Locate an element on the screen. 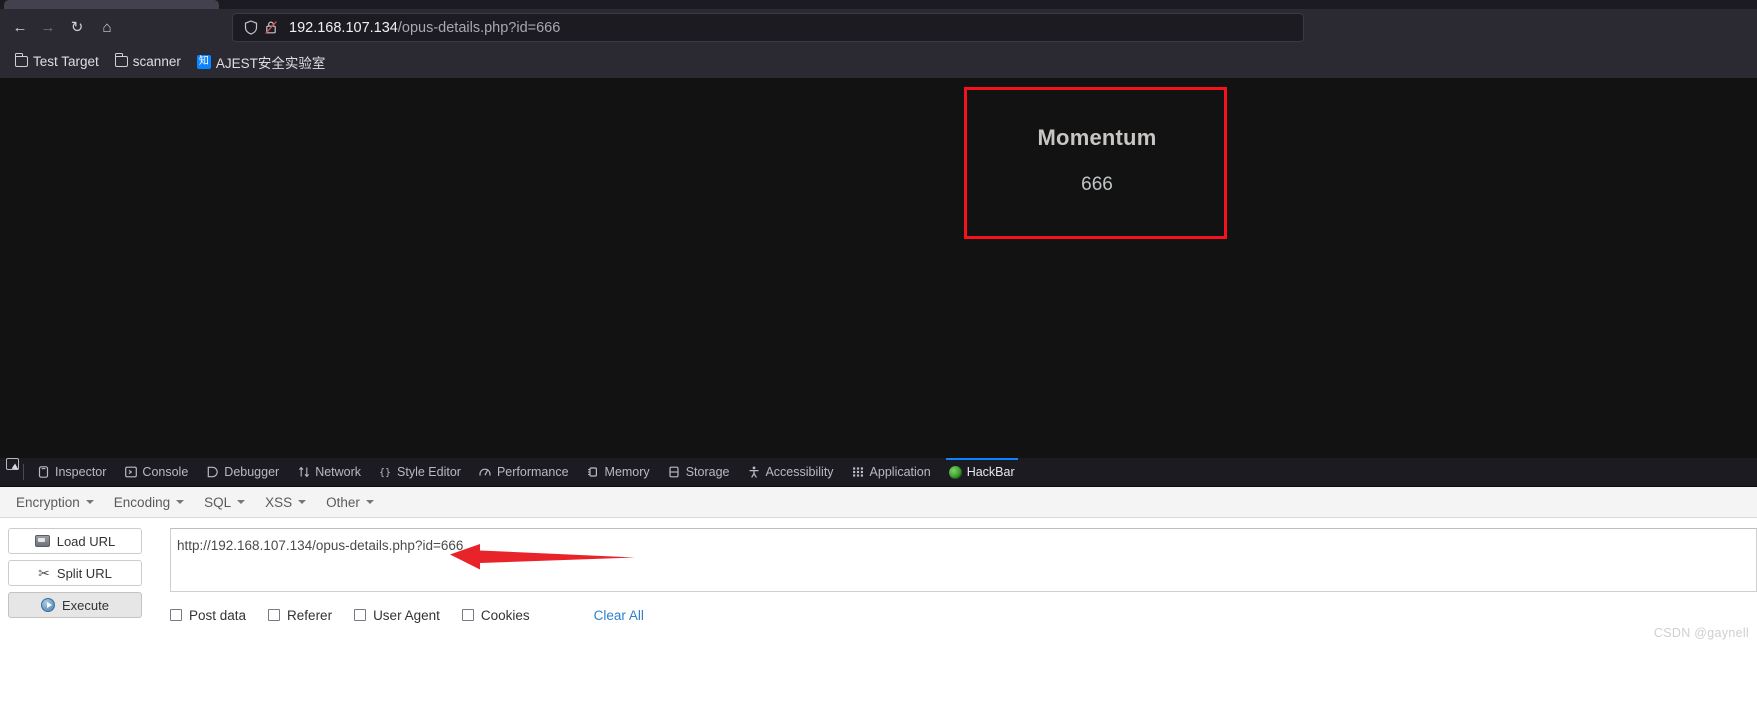 Image resolution: width=1757 pixels, height=724 pixels. style-editor-icon: {} is located at coordinates (385, 472).